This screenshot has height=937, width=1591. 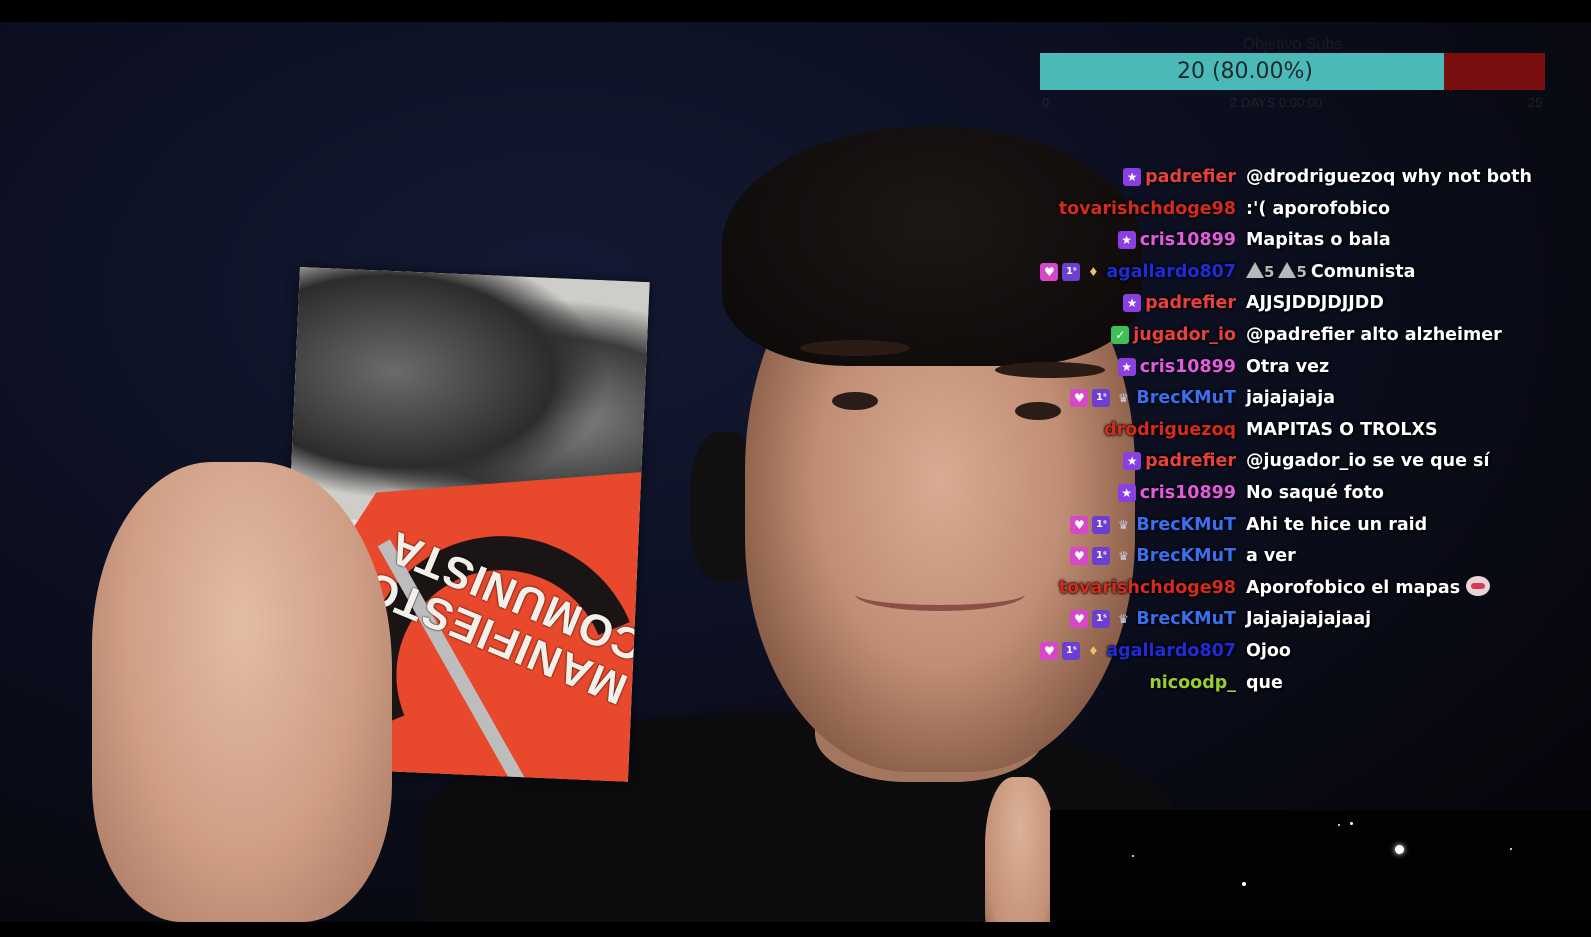 I want to click on chat-text: Jajajajajajaaj, so click(x=1309, y=619).